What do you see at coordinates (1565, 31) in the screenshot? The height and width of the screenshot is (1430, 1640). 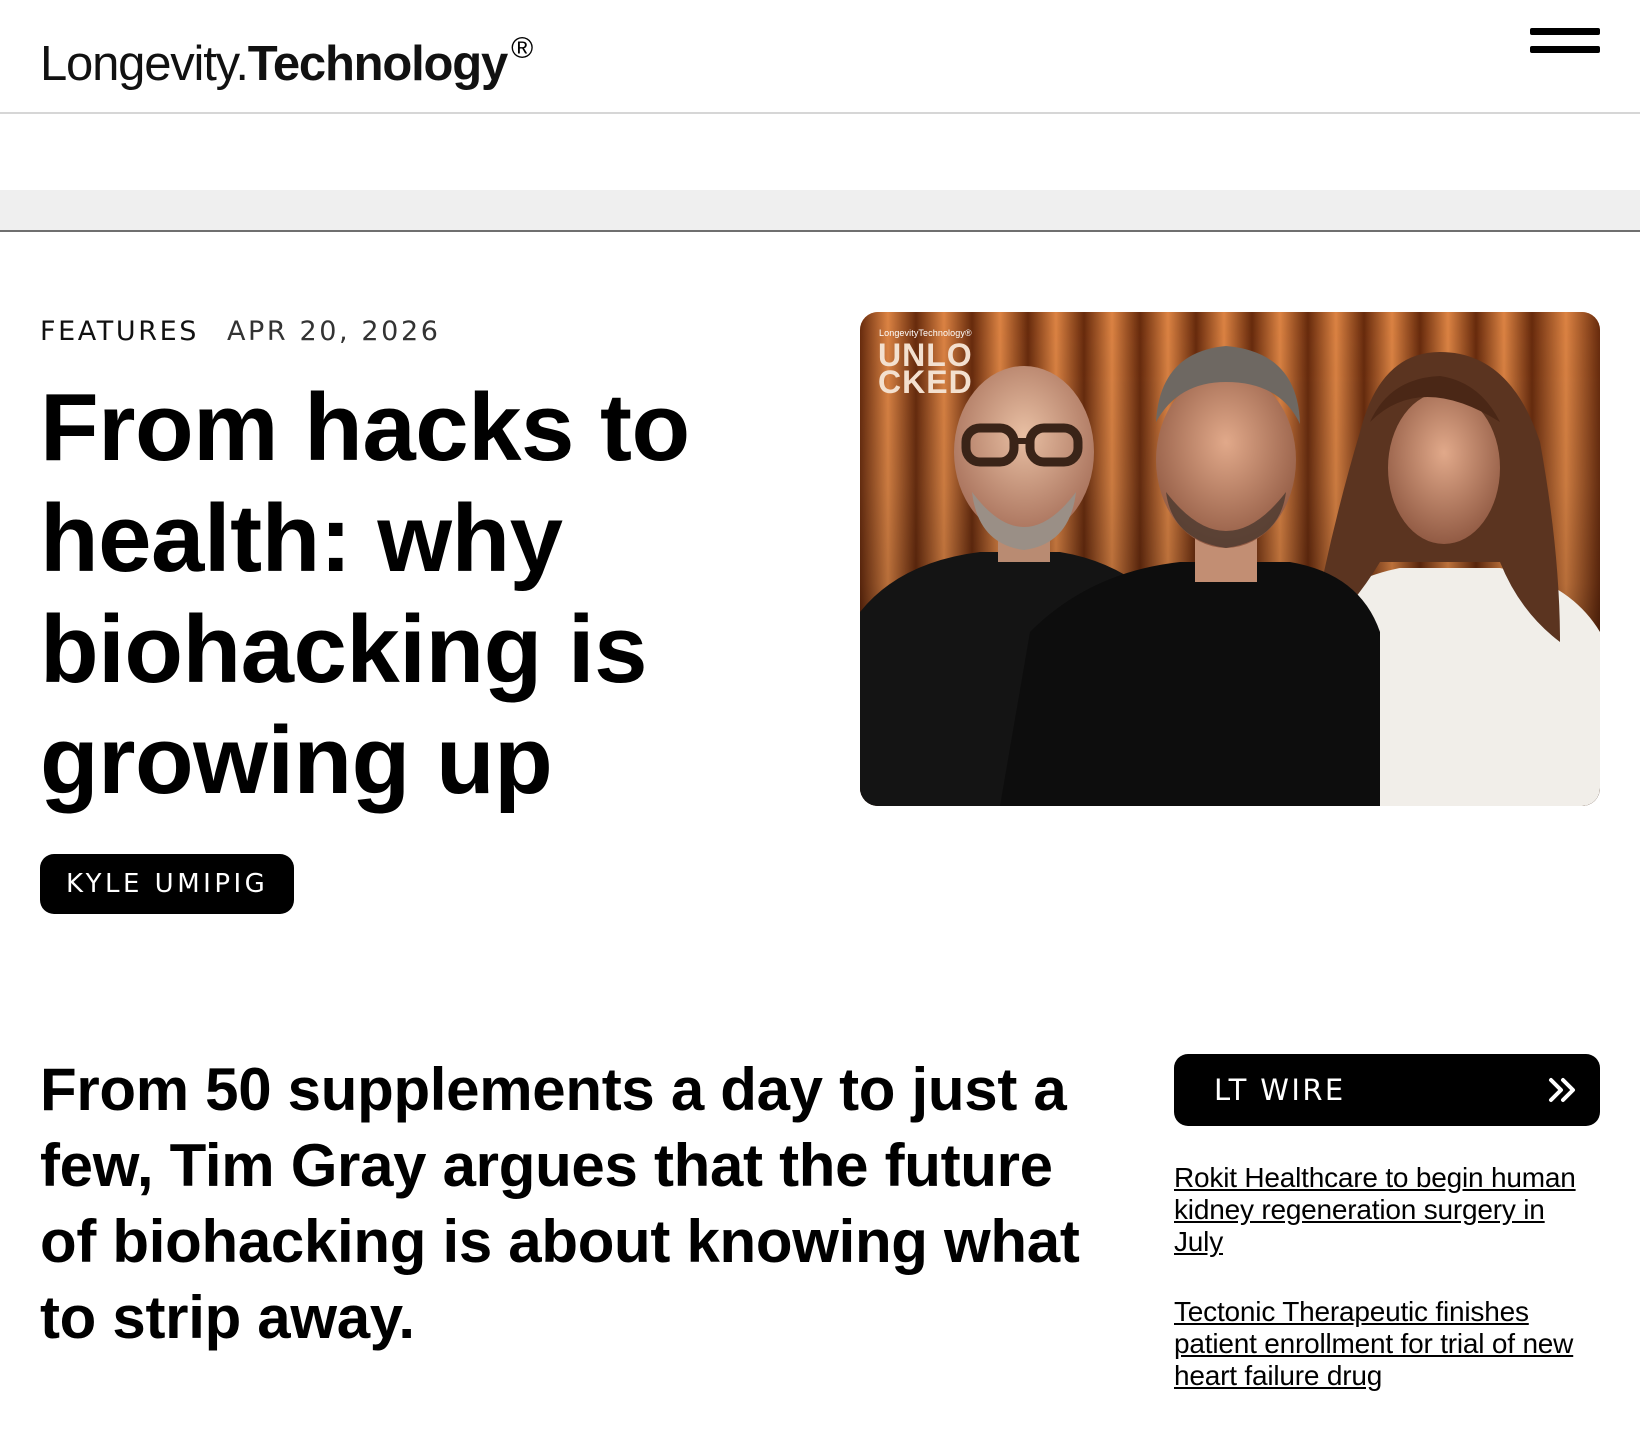 I see `menu-bar-top` at bounding box center [1565, 31].